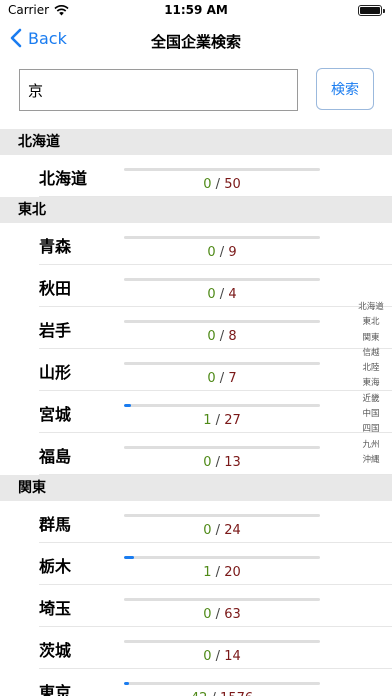  What do you see at coordinates (371, 307) in the screenshot?
I see `index-item: 北海道` at bounding box center [371, 307].